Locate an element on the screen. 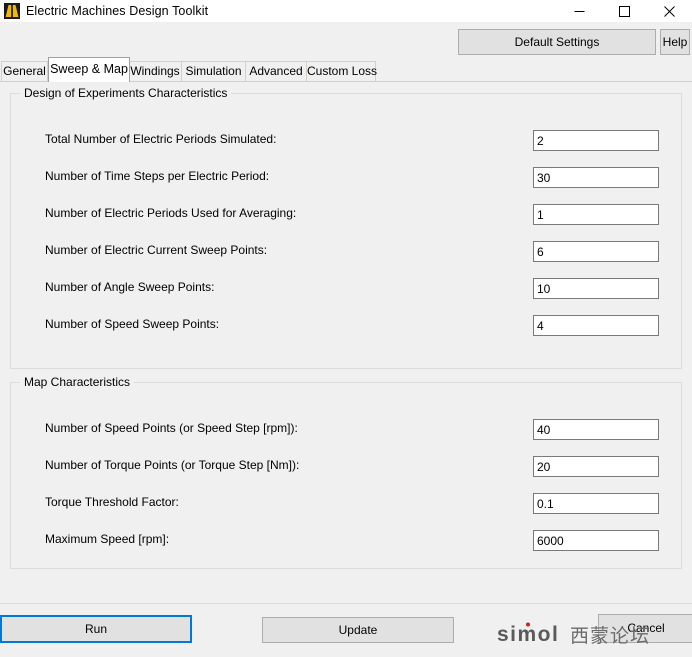 The width and height of the screenshot is (692, 657). title-bar: Electric Machines Design Toolkit is located at coordinates (346, 11).